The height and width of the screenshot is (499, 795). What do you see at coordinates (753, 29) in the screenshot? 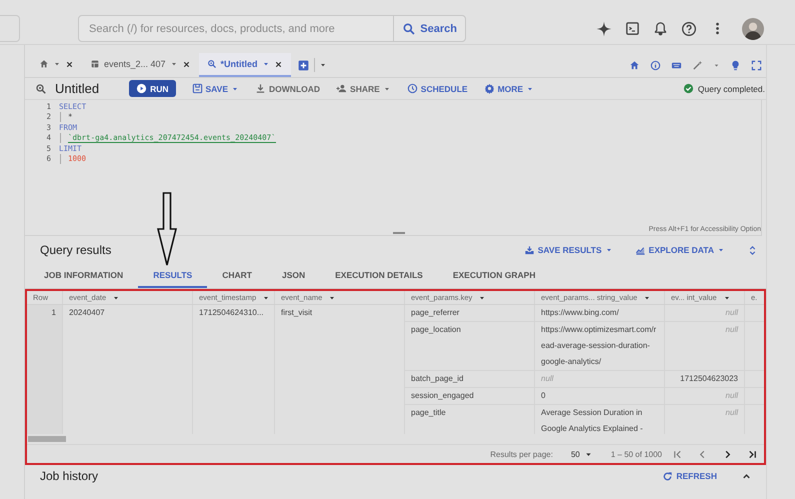
I see `avatar` at bounding box center [753, 29].